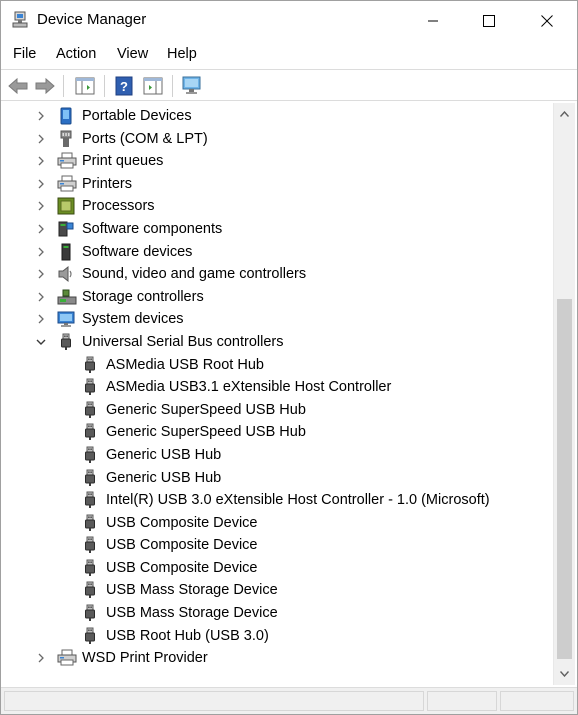 This screenshot has height=715, width=578. I want to click on vertical-scrollbar, so click(564, 394).